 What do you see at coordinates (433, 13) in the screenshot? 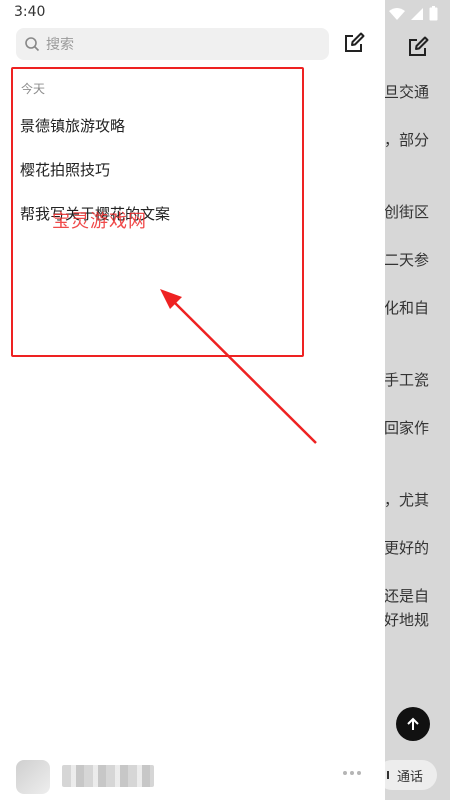
I see `battery-icon` at bounding box center [433, 13].